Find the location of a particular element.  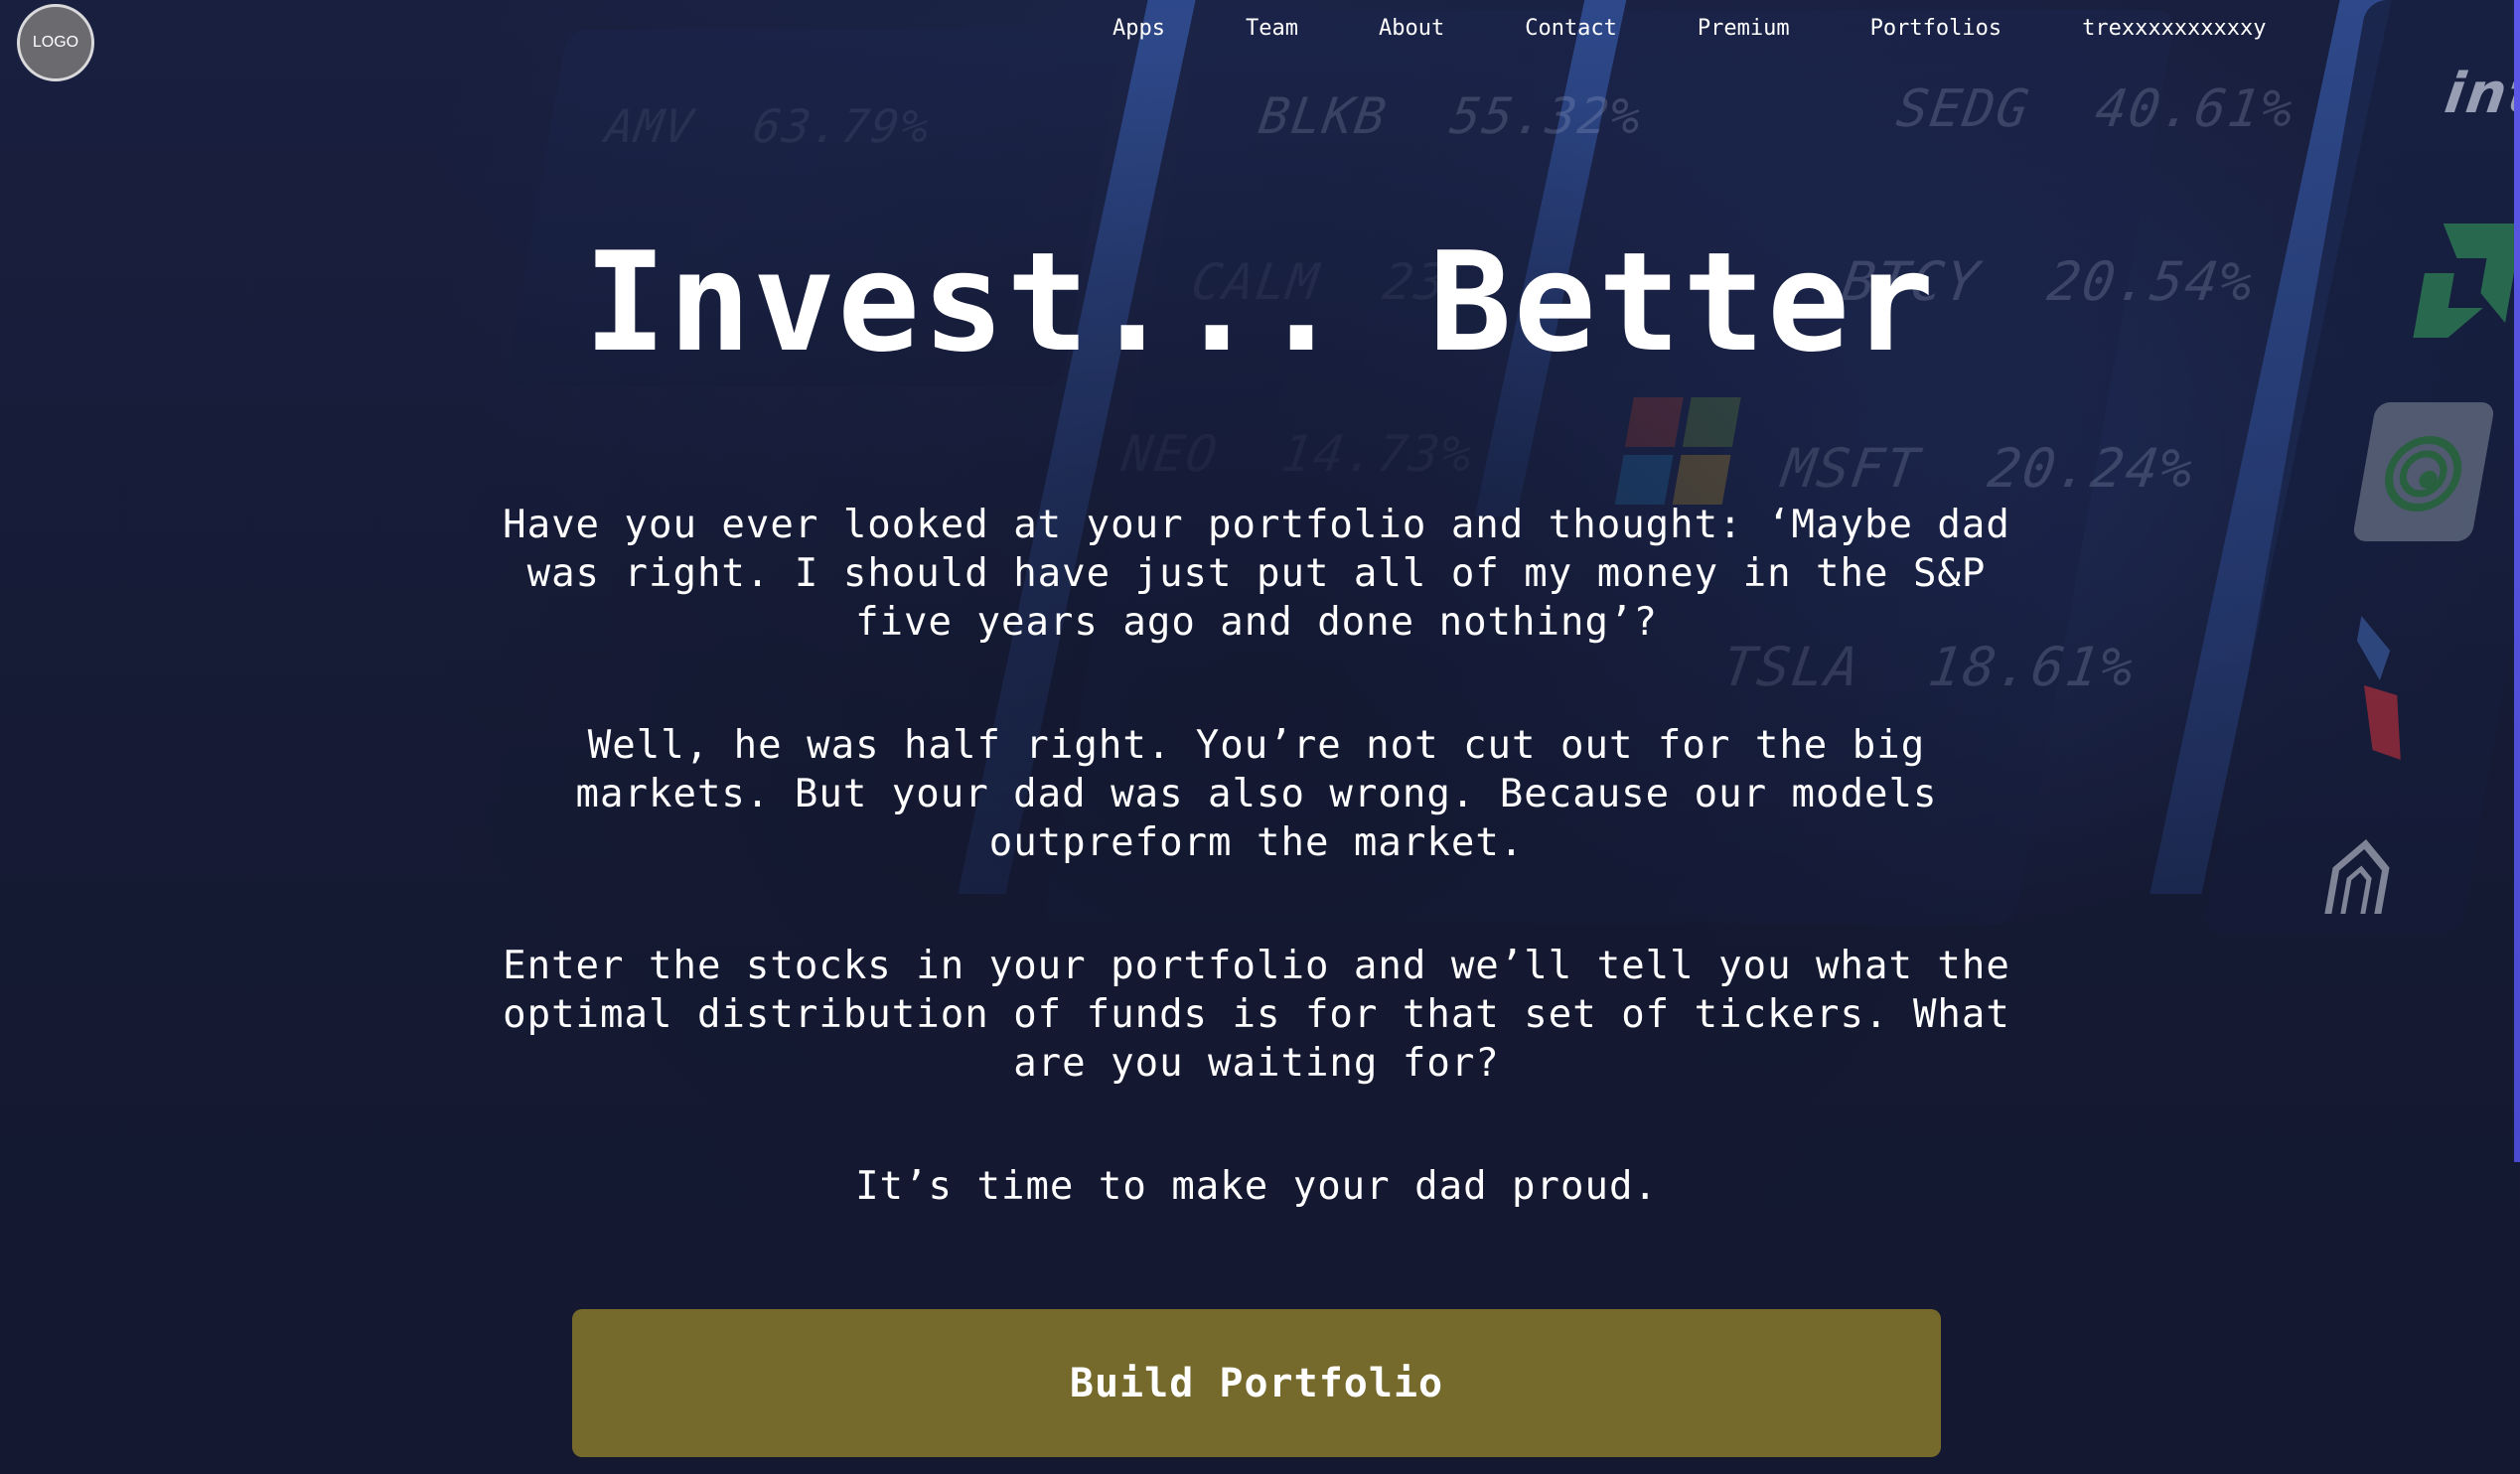

hero-paragraph-4: It’s time to make your dad proud. is located at coordinates (1256, 1186).